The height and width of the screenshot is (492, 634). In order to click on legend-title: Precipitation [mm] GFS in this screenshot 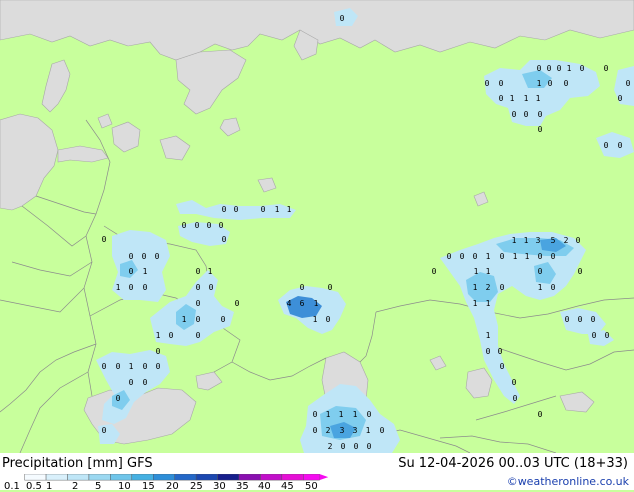, I will do `click(77, 463)`.